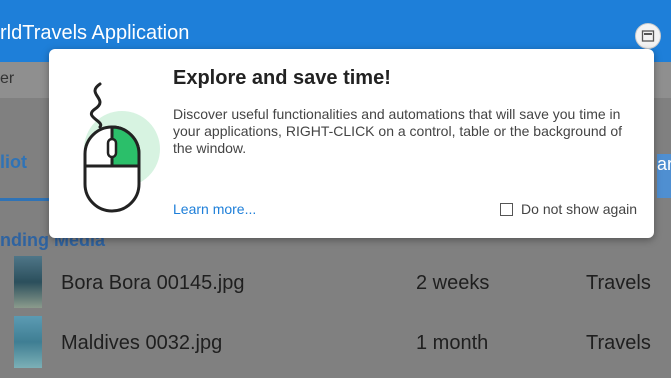 The height and width of the screenshot is (378, 671). Describe the element at coordinates (579, 209) in the screenshot. I see `do-not-show-label: Do not show again` at that location.